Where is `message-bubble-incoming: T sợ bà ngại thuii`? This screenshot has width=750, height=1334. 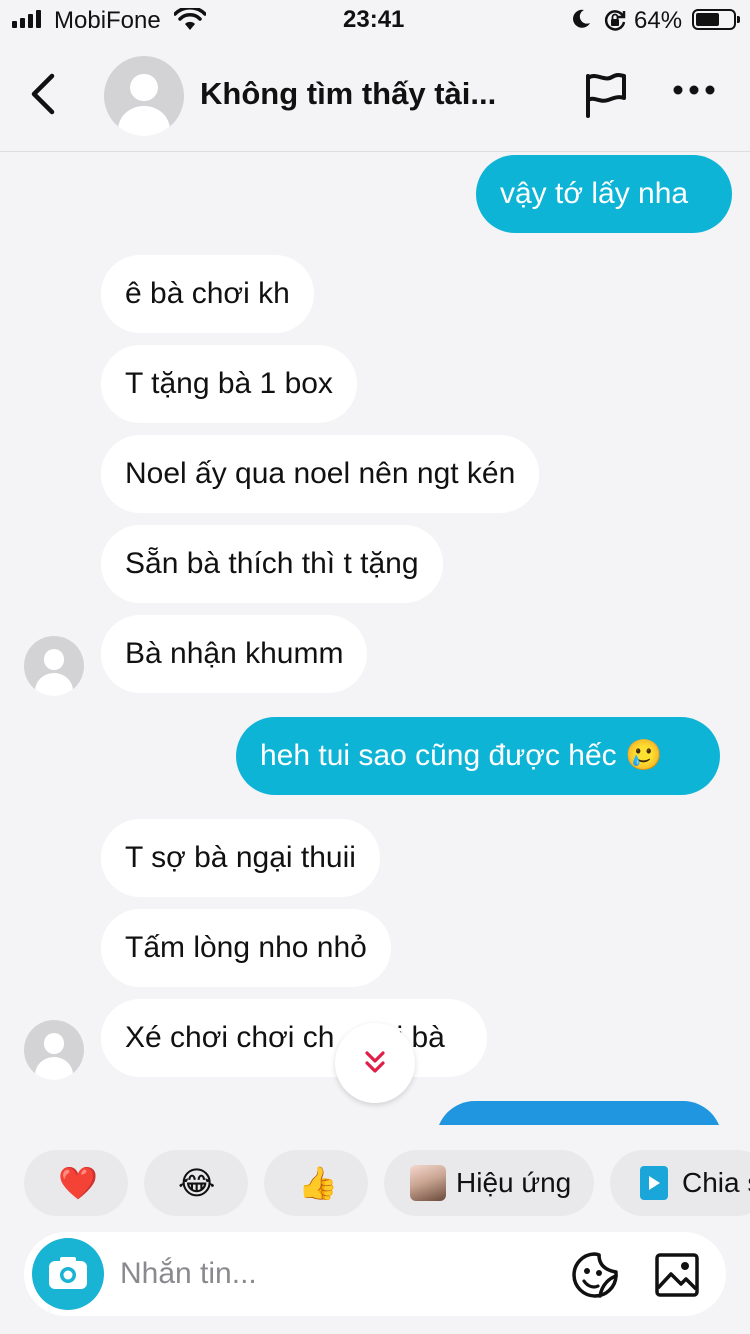 message-bubble-incoming: T sợ bà ngại thuii is located at coordinates (240, 858).